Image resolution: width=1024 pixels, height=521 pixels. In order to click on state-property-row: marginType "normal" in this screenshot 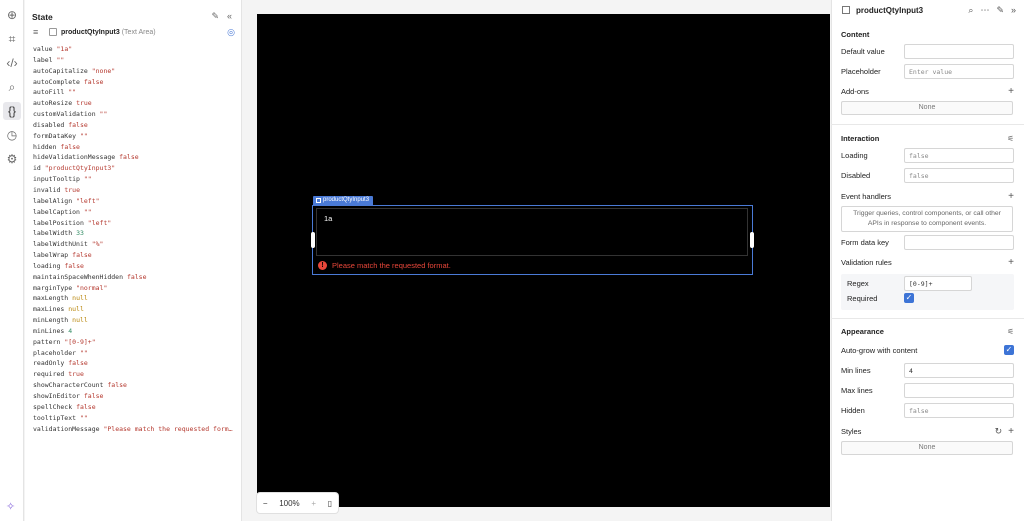, I will do `click(135, 288)`.